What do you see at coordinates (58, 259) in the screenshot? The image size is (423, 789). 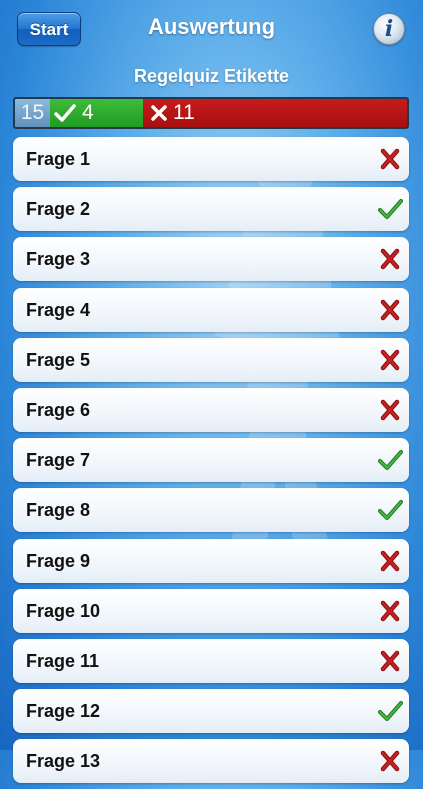 I see `question-label: Frage 3` at bounding box center [58, 259].